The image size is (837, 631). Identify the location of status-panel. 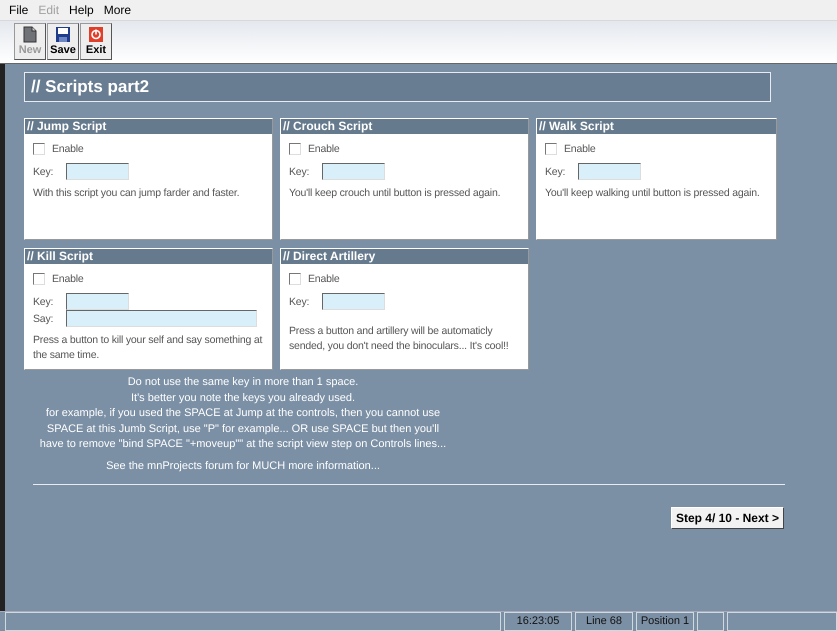
(710, 621).